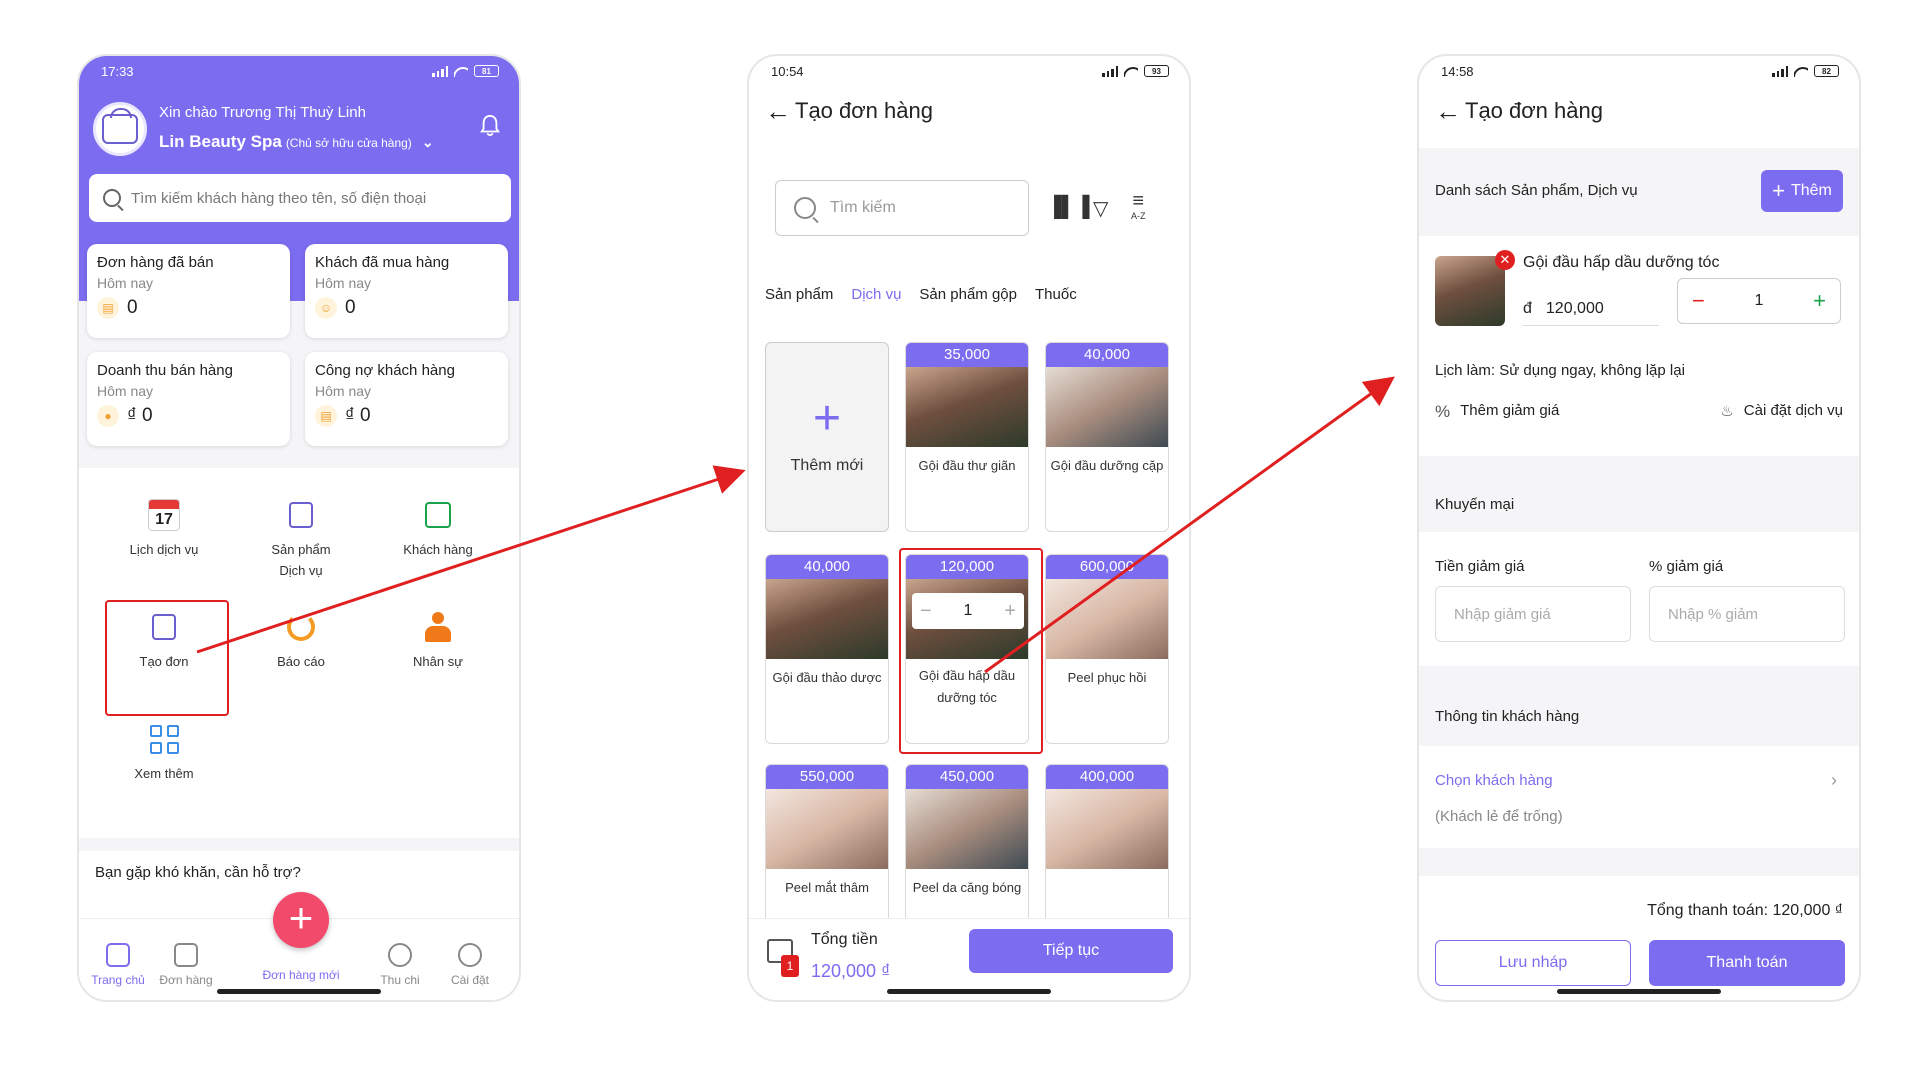 The height and width of the screenshot is (1080, 1920). What do you see at coordinates (427, 142) in the screenshot?
I see `chevron-down-icon: ⌄` at bounding box center [427, 142].